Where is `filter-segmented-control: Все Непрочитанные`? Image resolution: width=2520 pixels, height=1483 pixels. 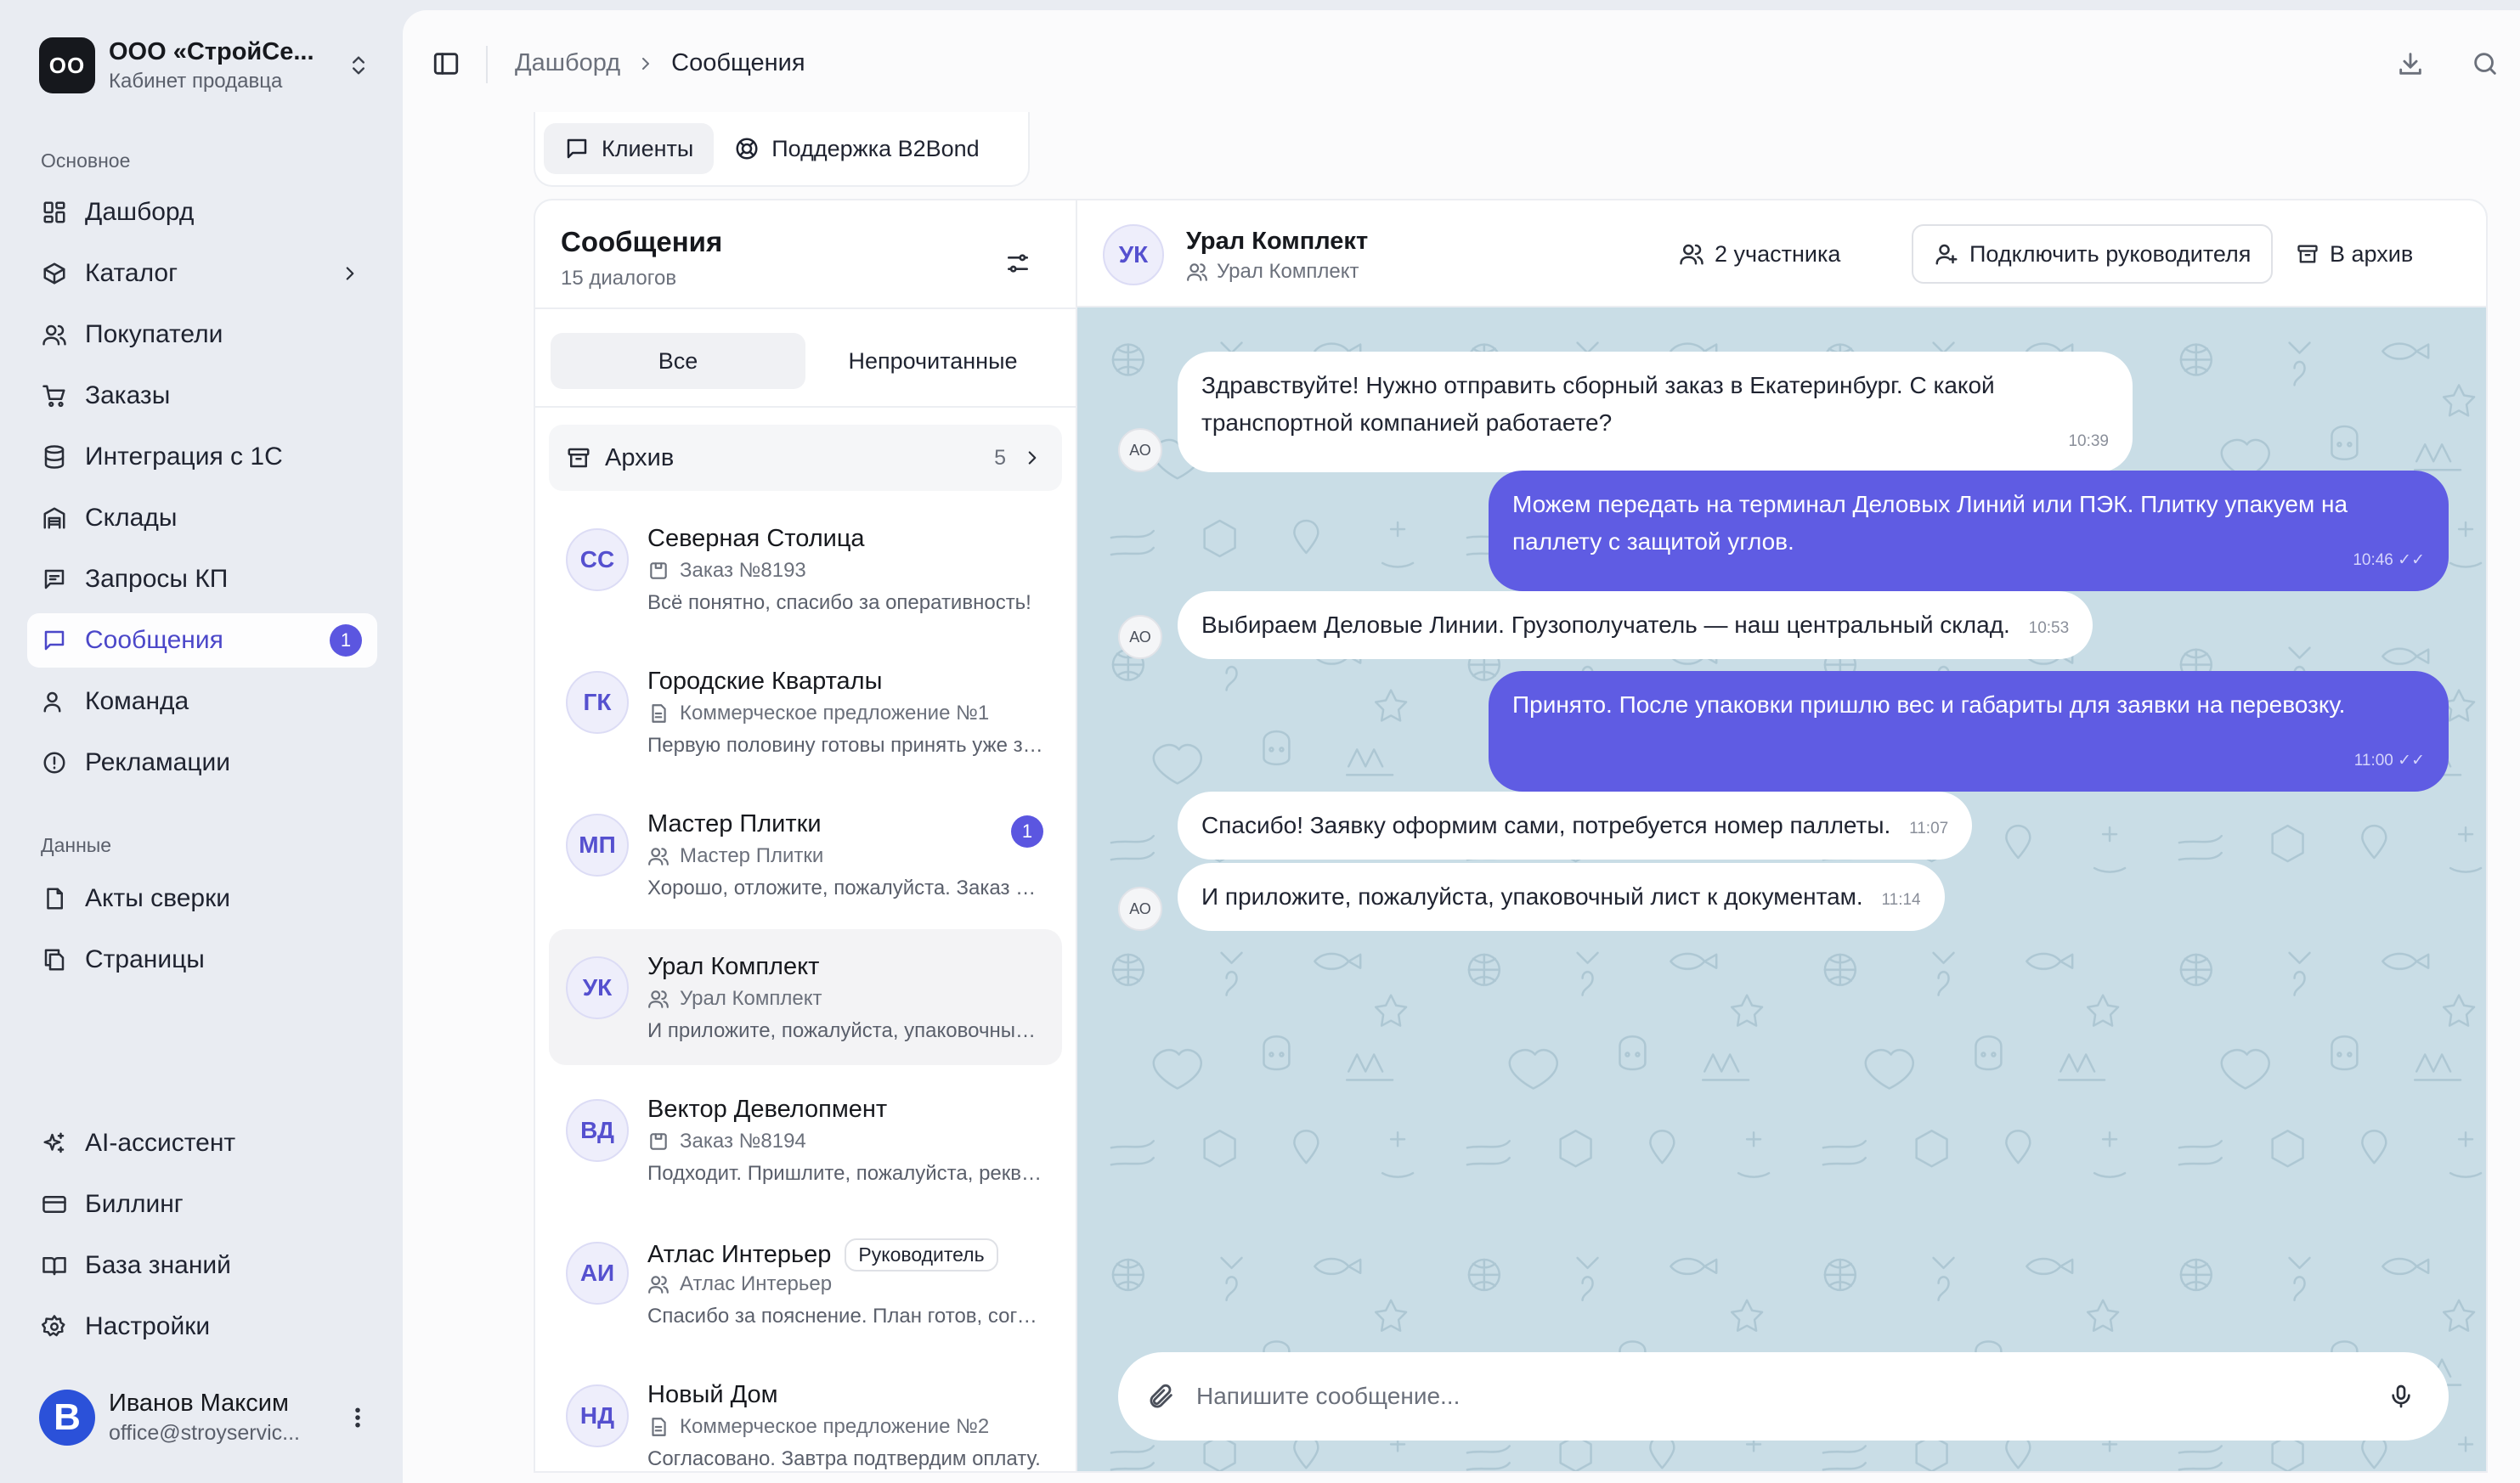 filter-segmented-control: Все Непрочитанные is located at coordinates (806, 361).